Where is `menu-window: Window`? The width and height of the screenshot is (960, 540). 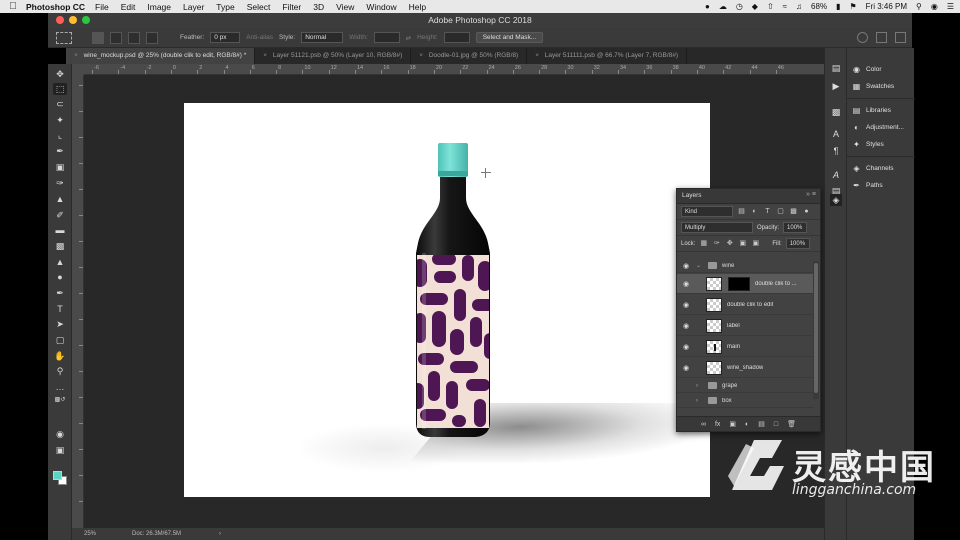 menu-window: Window is located at coordinates (381, 7).